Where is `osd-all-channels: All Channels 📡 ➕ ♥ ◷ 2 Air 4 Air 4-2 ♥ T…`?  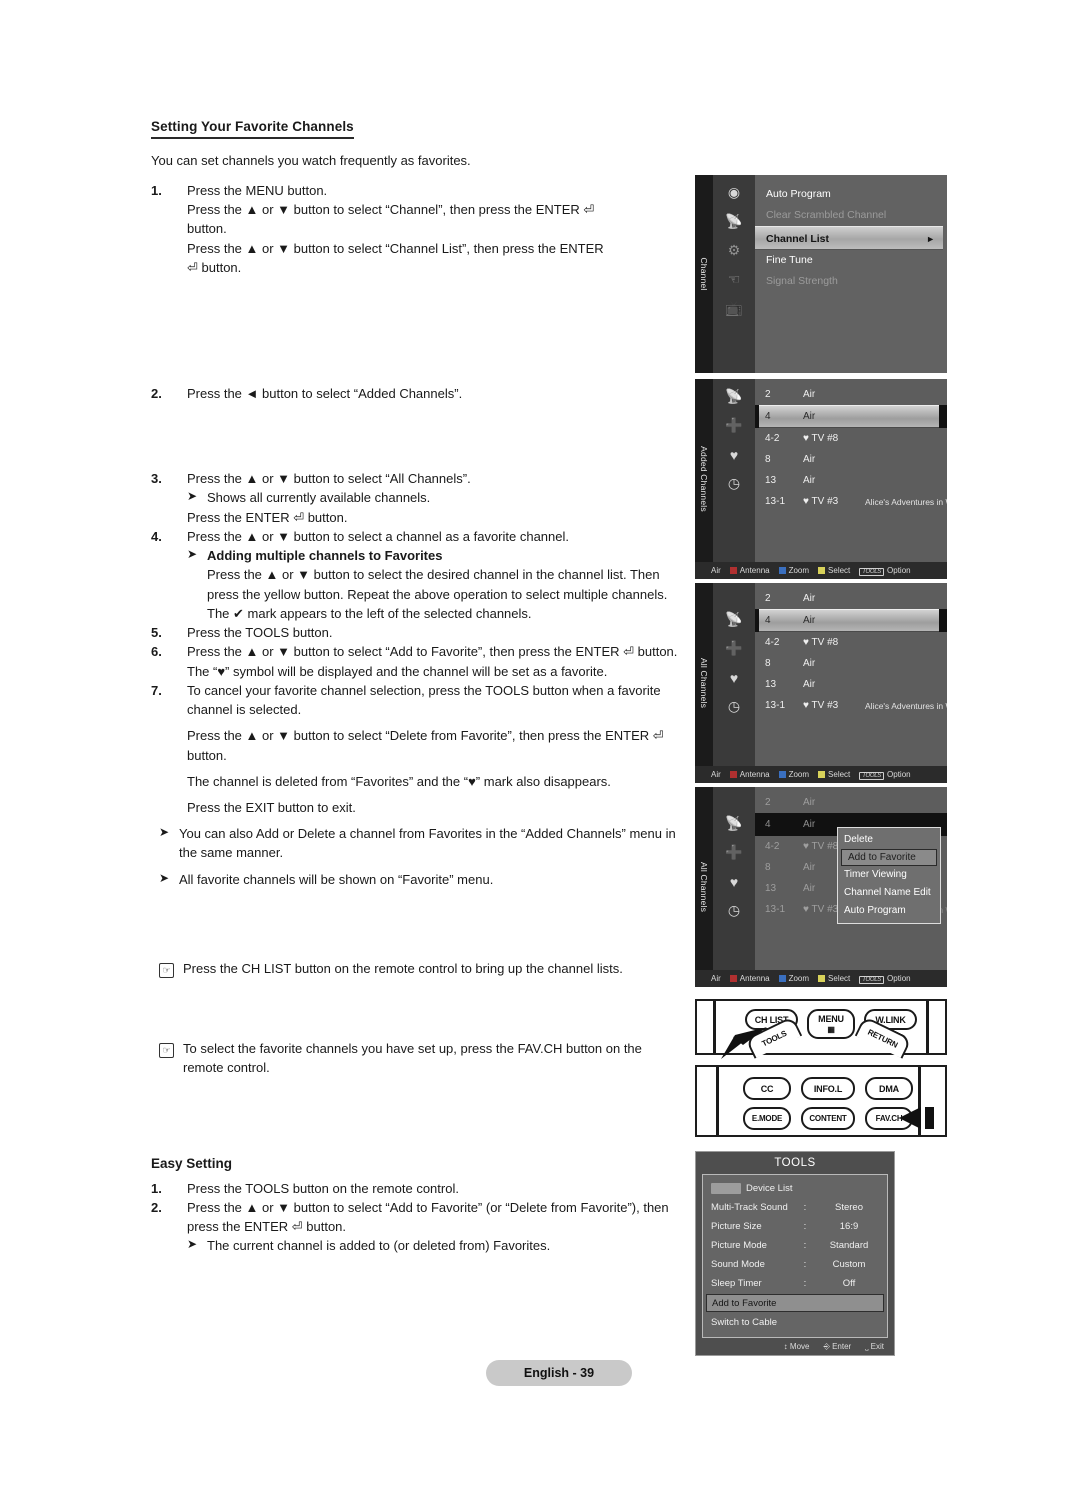
osd-all-channels: All Channels 📡 ➕ ♥ ◷ 2 Air 4 Air 4-2 ♥ T… is located at coordinates (821, 683).